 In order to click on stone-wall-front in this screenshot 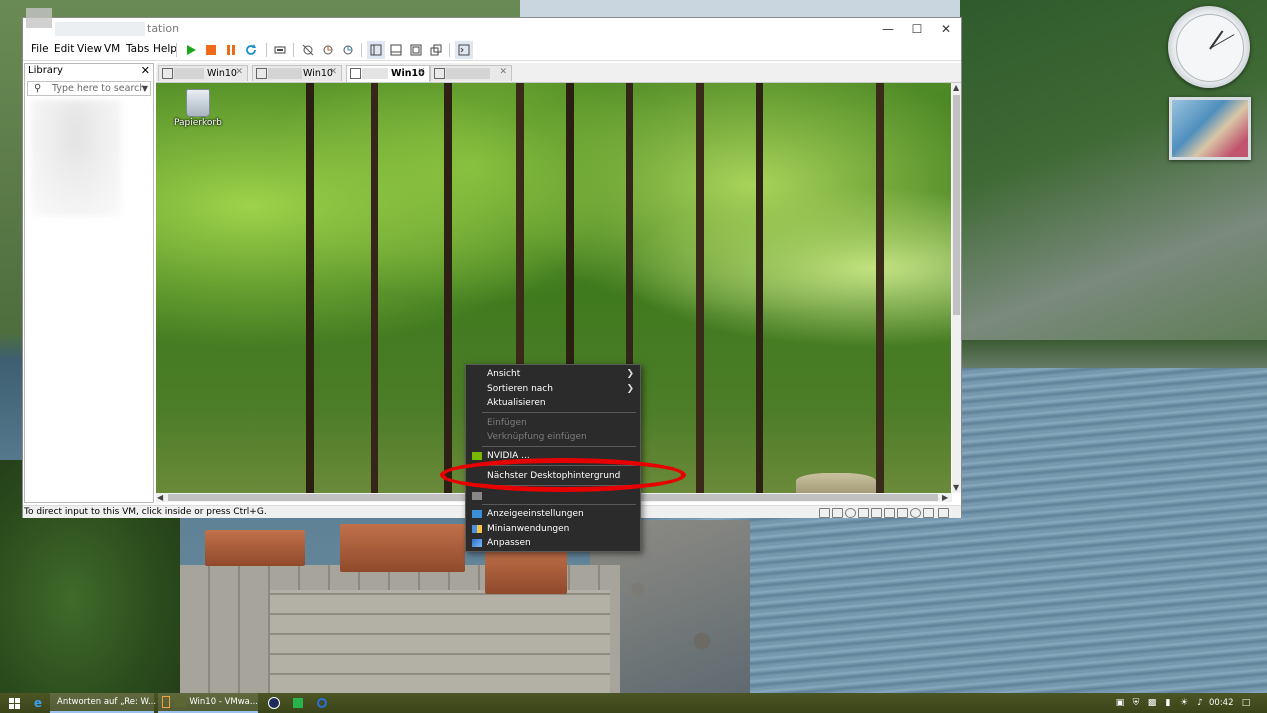, I will do `click(440, 641)`.